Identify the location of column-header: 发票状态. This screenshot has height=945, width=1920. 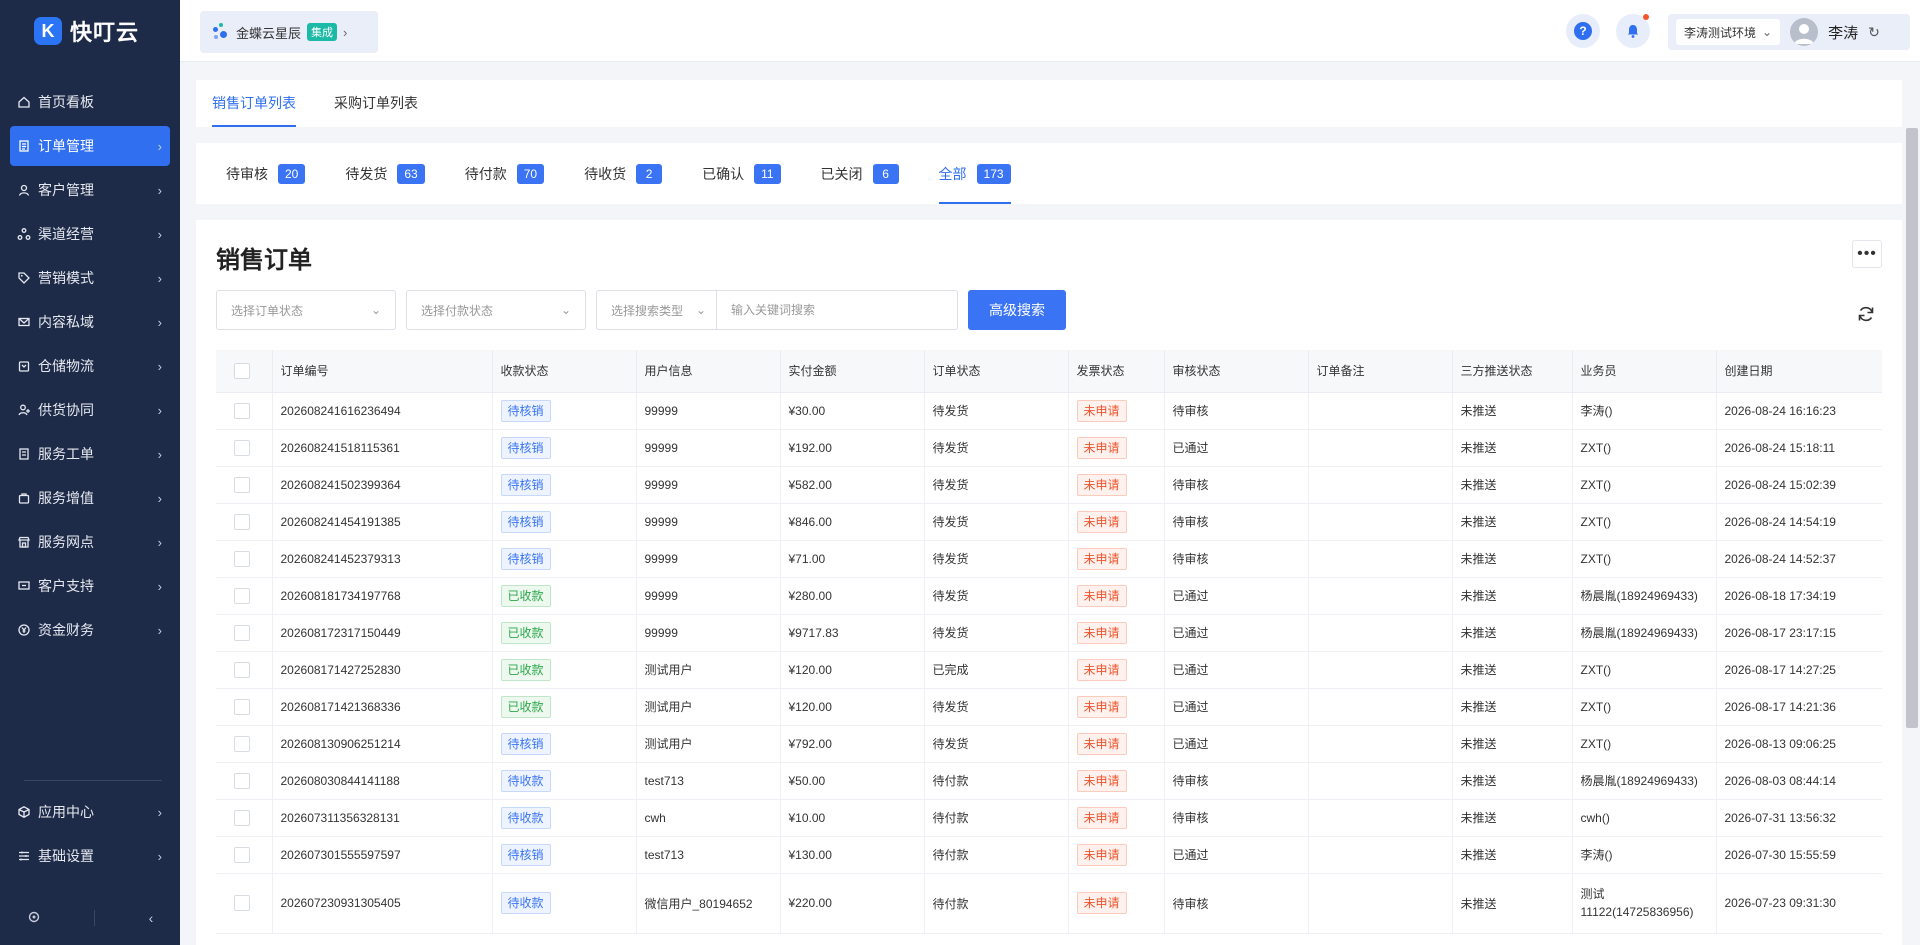
(1116, 371).